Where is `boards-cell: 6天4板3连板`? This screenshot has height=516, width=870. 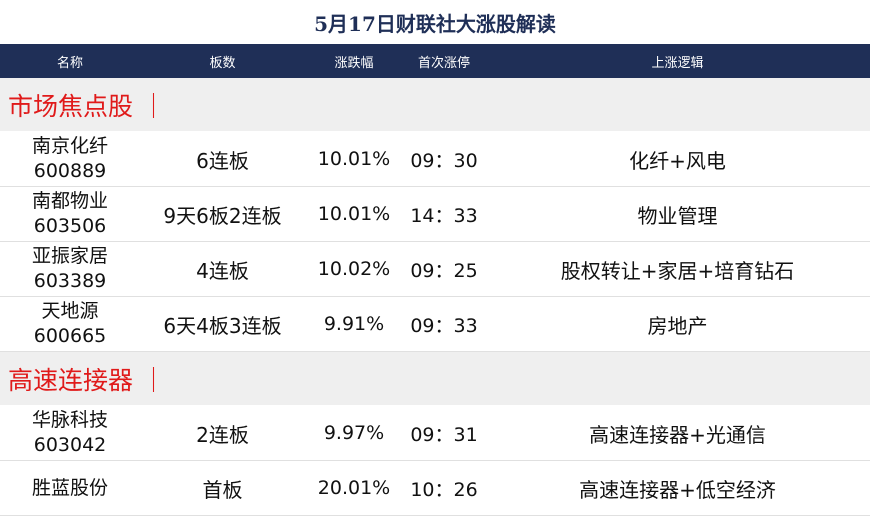 boards-cell: 6天4板3连板 is located at coordinates (222, 324).